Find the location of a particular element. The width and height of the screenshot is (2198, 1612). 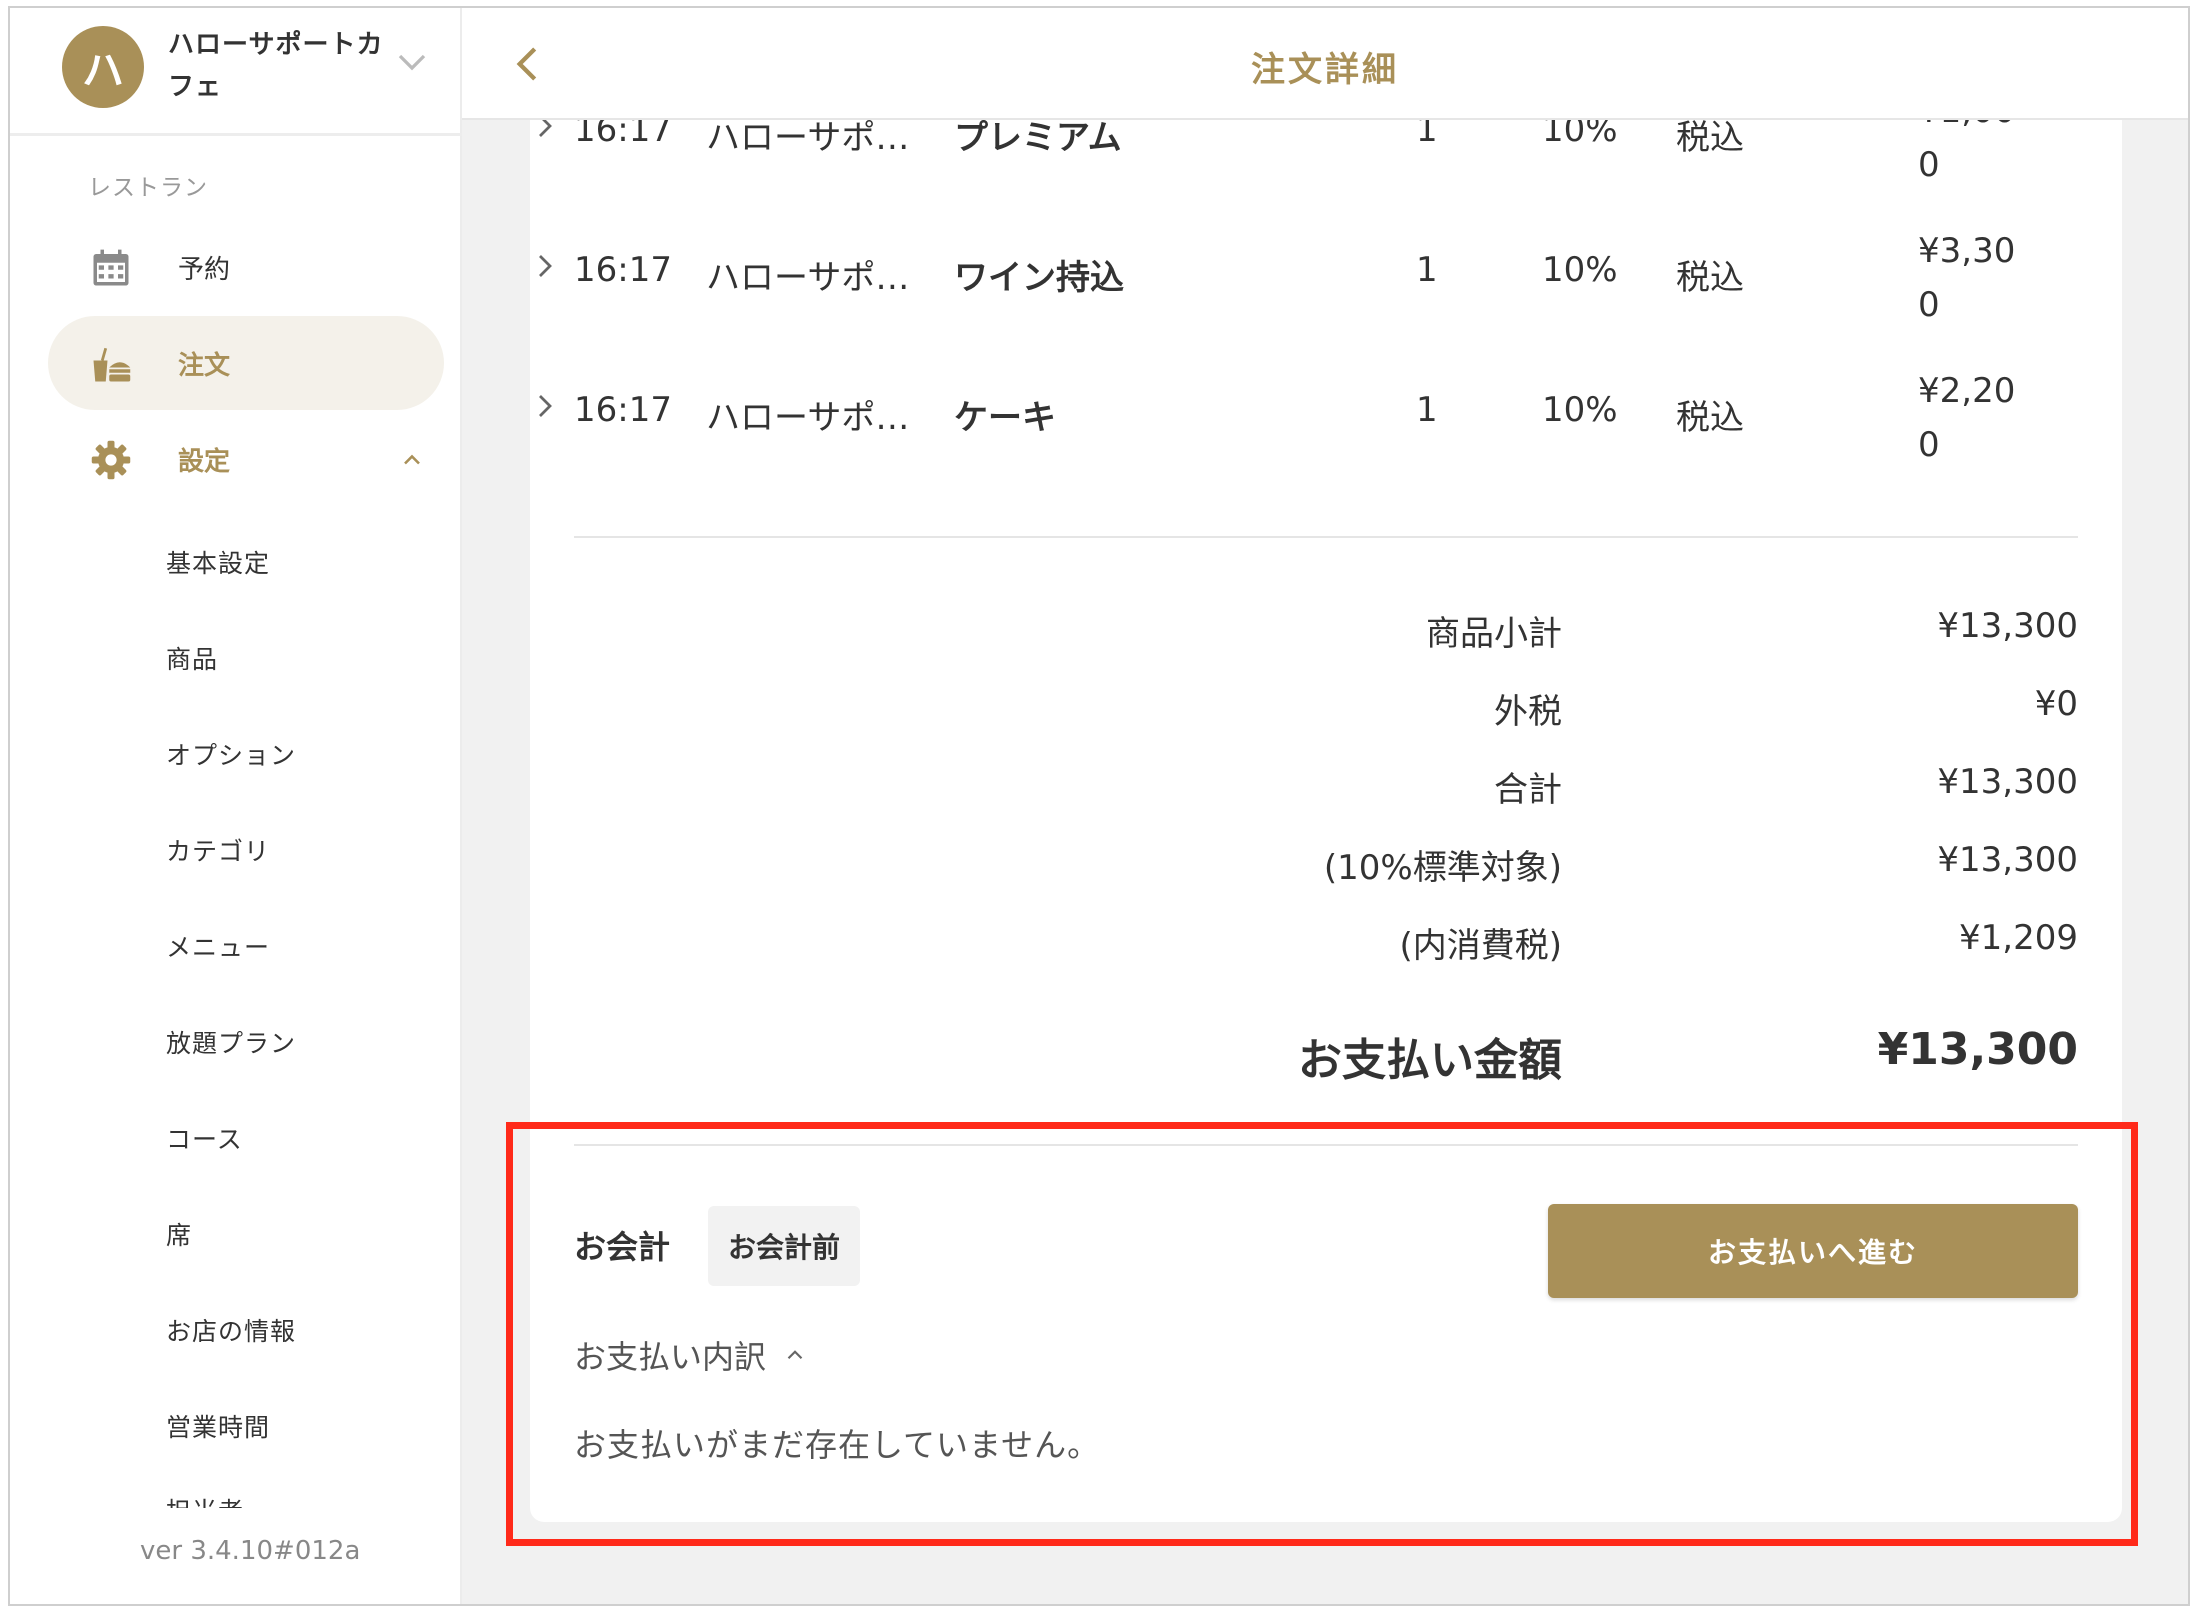

store-switcher: ハ ハローサポートカフェ is located at coordinates (236, 72).